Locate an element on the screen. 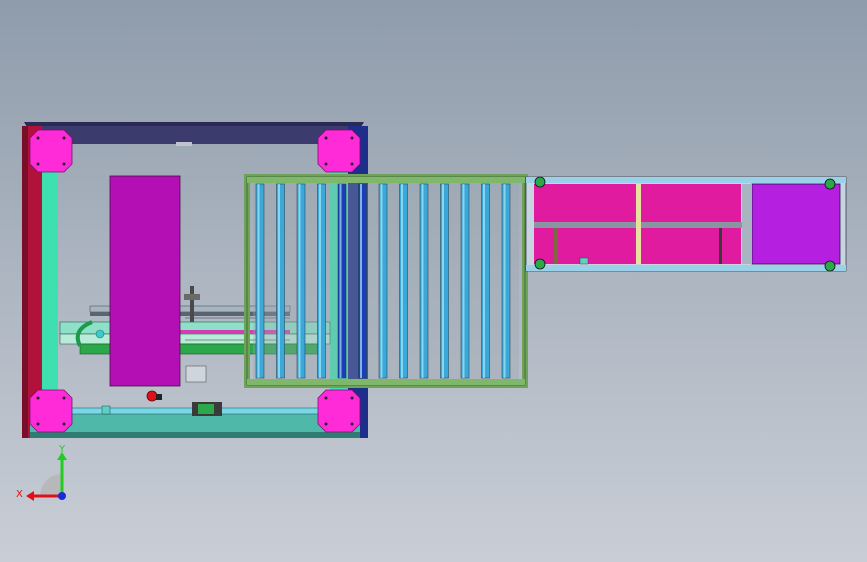  axis-z-marker is located at coordinates (62, 496).